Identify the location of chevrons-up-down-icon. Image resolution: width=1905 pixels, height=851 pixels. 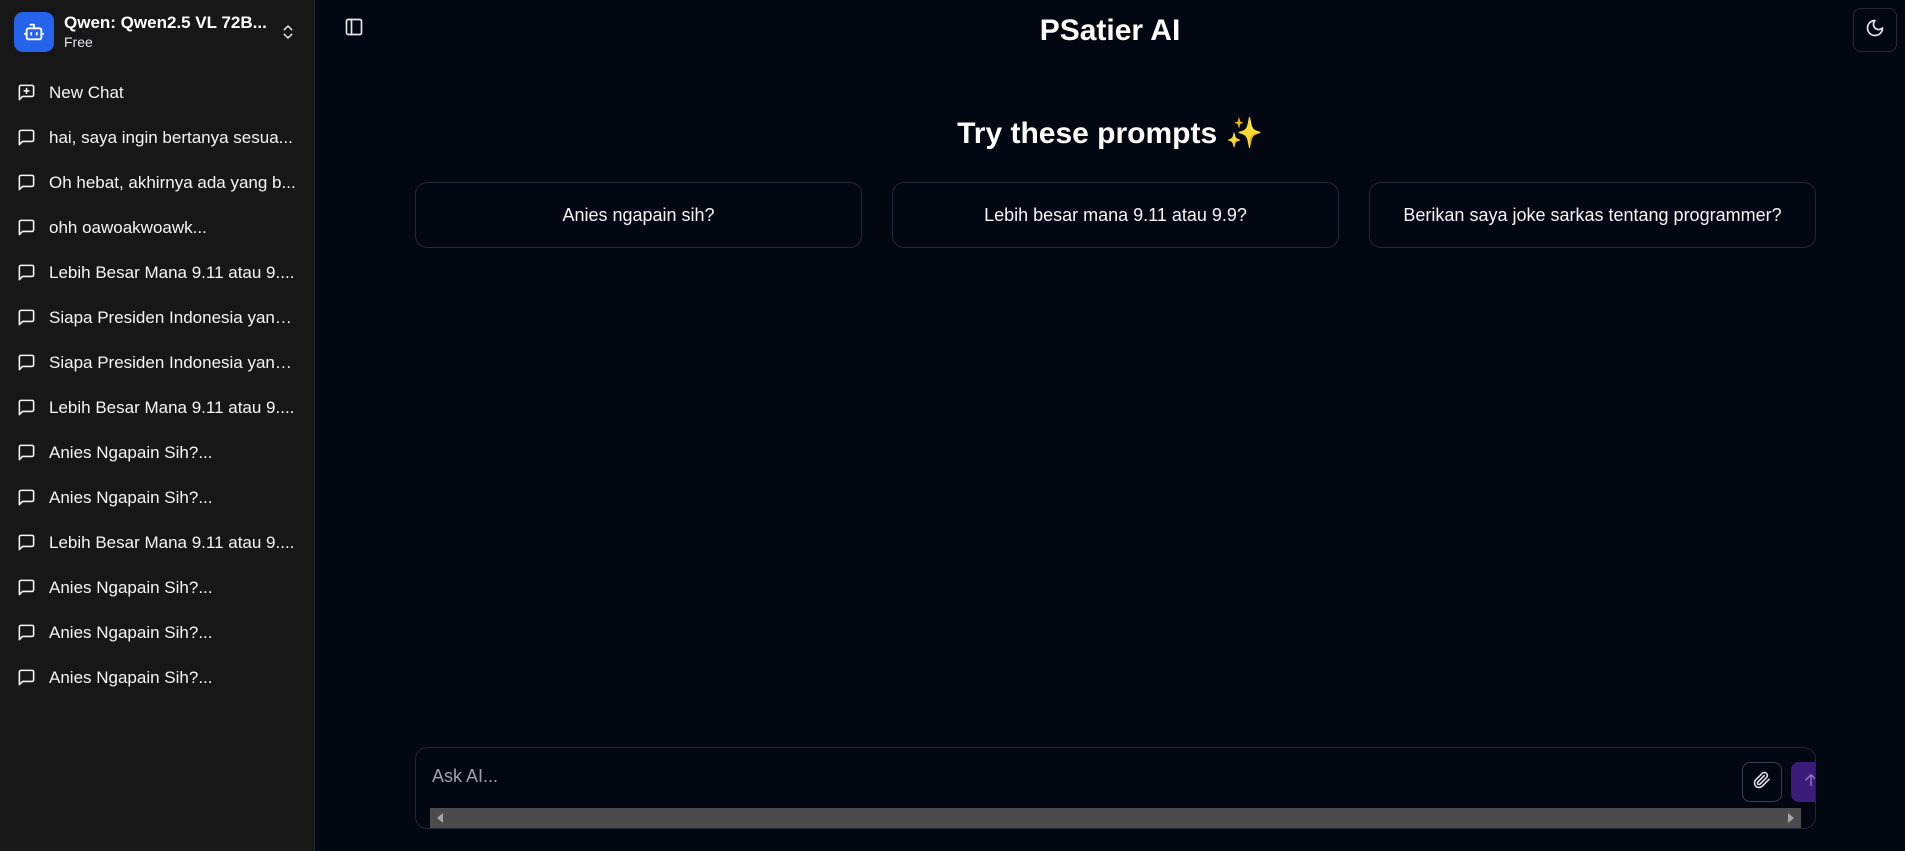
(288, 32).